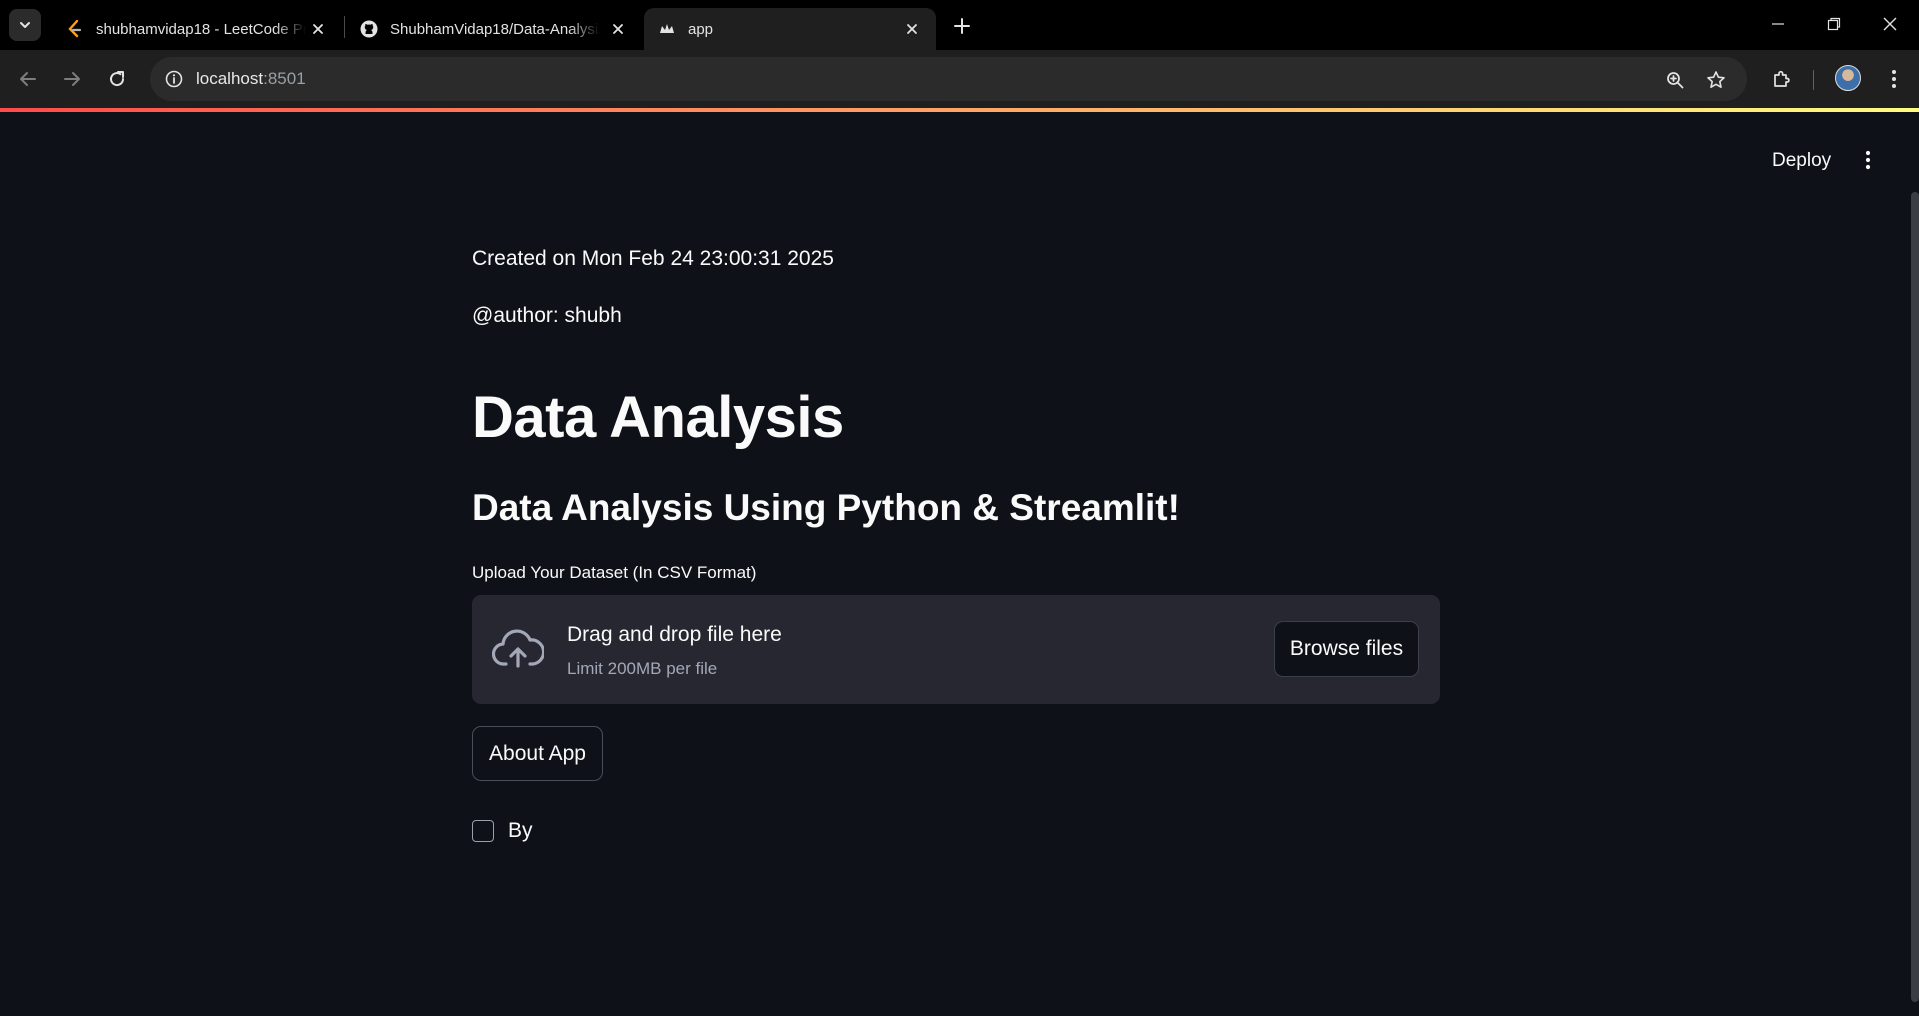 The height and width of the screenshot is (1016, 1919). I want to click on back-button, so click(28, 79).